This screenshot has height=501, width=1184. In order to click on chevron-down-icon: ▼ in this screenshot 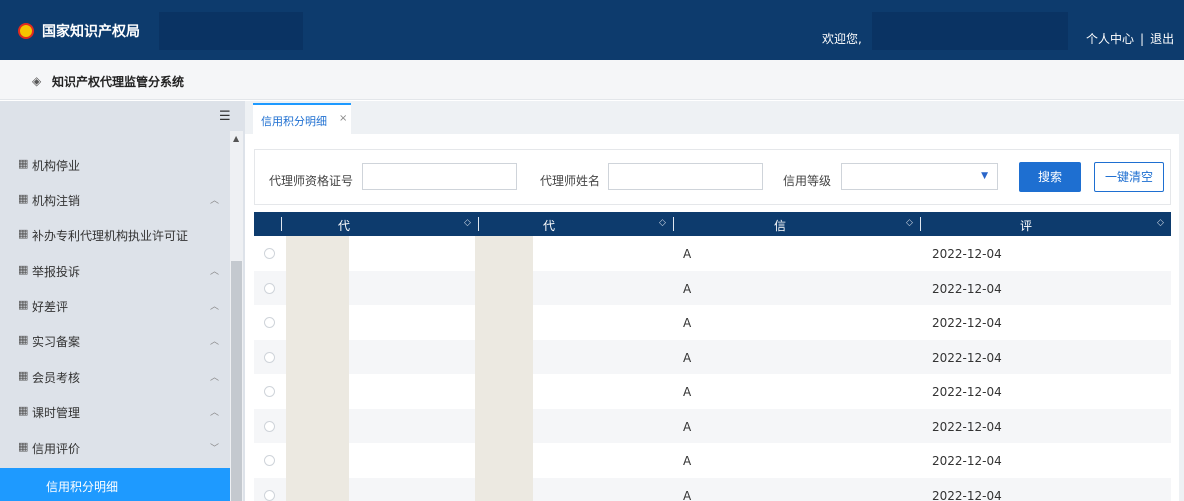, I will do `click(984, 176)`.